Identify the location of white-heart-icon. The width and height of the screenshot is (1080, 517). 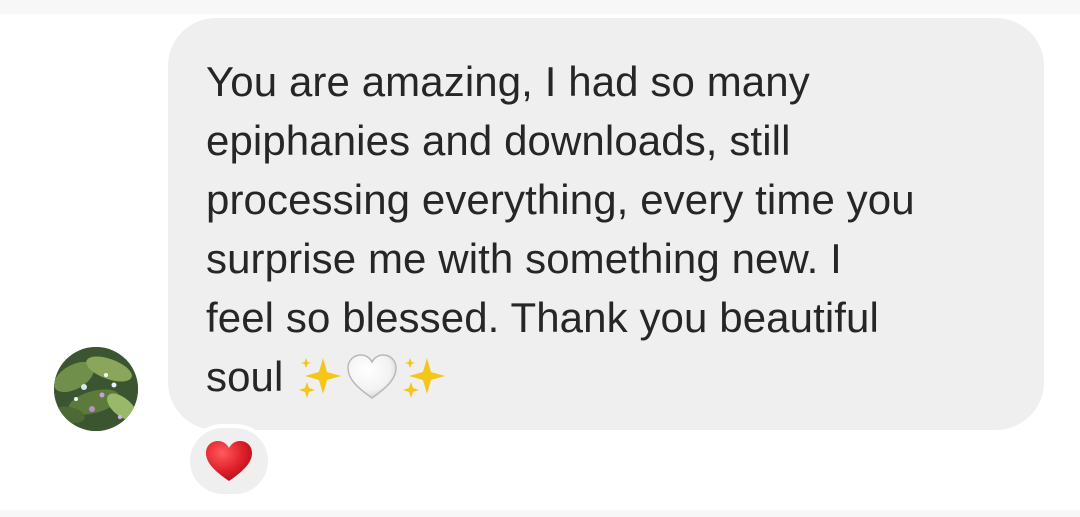
(372, 376).